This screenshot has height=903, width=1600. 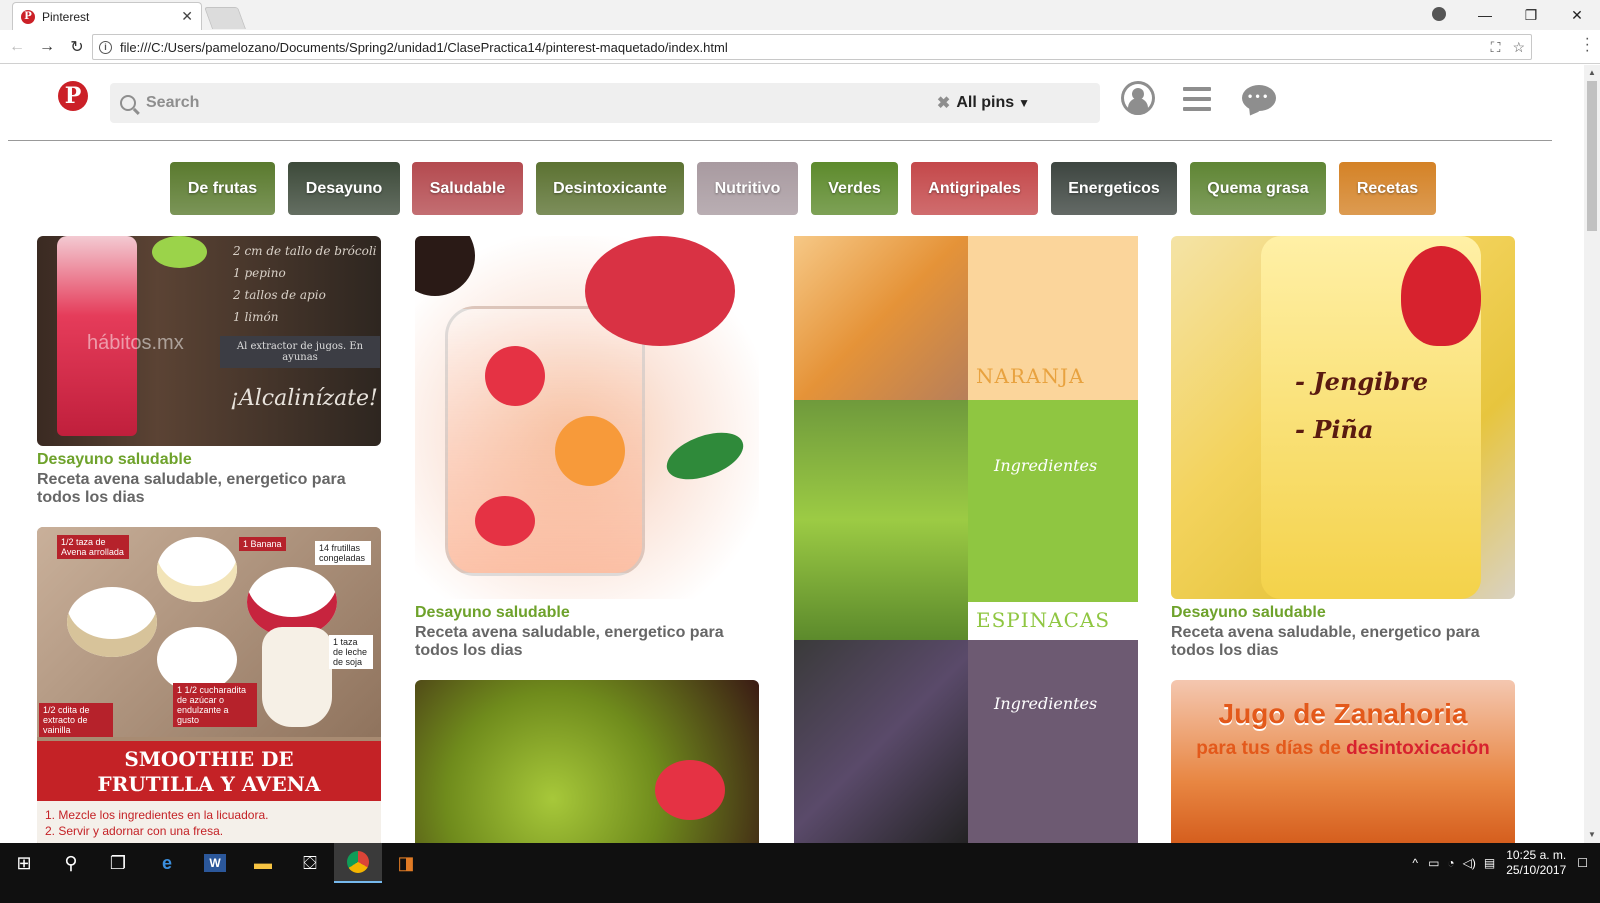 I want to click on notifications-icon: ☐, so click(x=1582, y=863).